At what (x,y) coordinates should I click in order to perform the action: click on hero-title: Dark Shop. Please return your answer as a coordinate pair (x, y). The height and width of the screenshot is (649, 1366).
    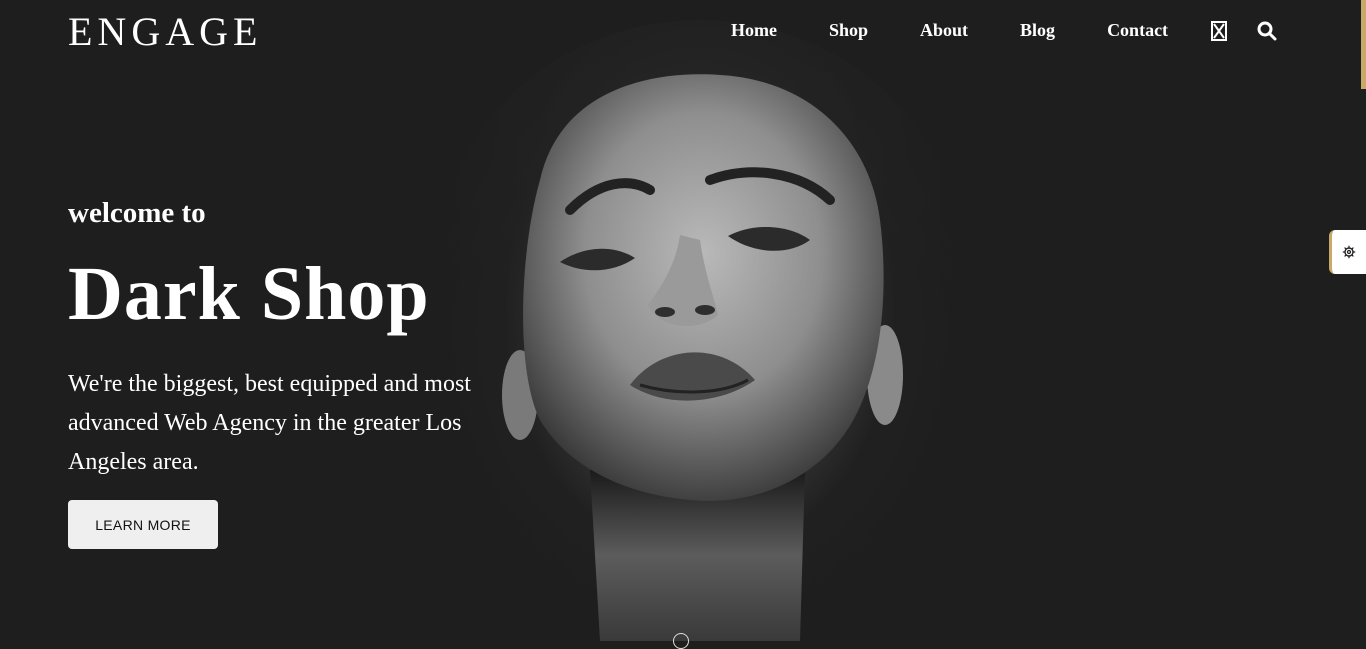
    Looking at the image, I should click on (249, 294).